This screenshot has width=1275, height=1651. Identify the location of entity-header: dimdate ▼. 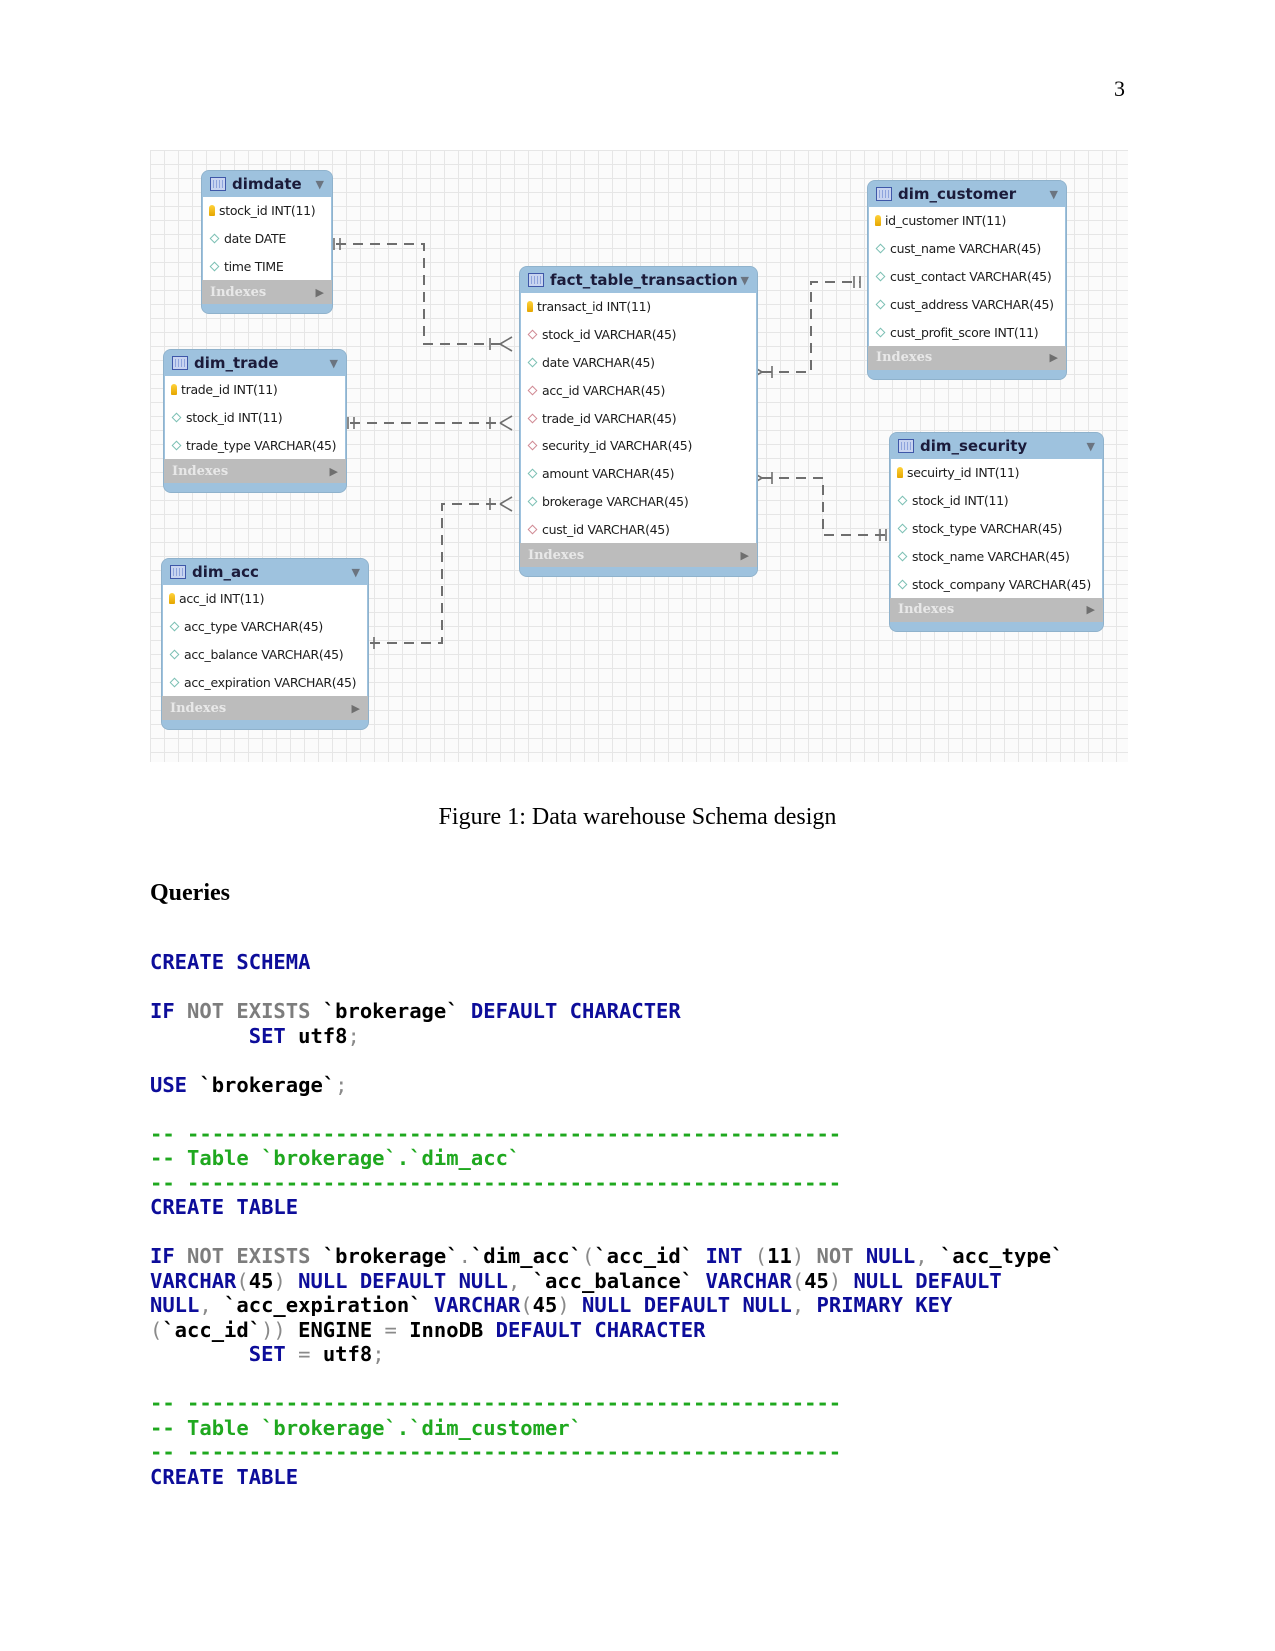
(267, 184).